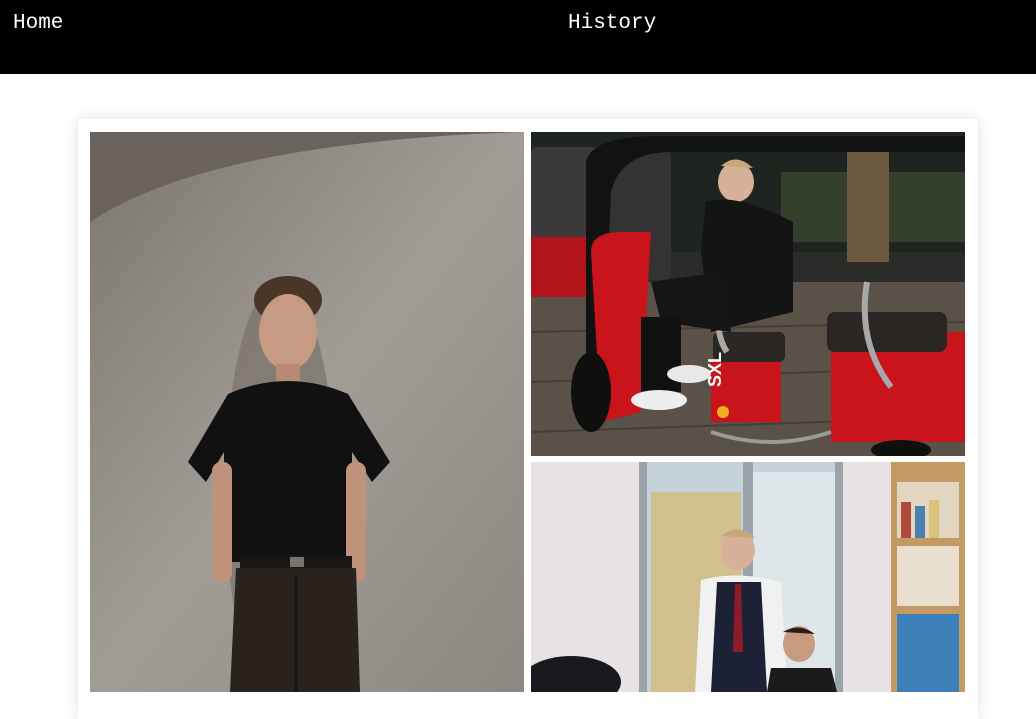 The width and height of the screenshot is (1036, 719). I want to click on top-navigation-bar: Home History, so click(518, 37).